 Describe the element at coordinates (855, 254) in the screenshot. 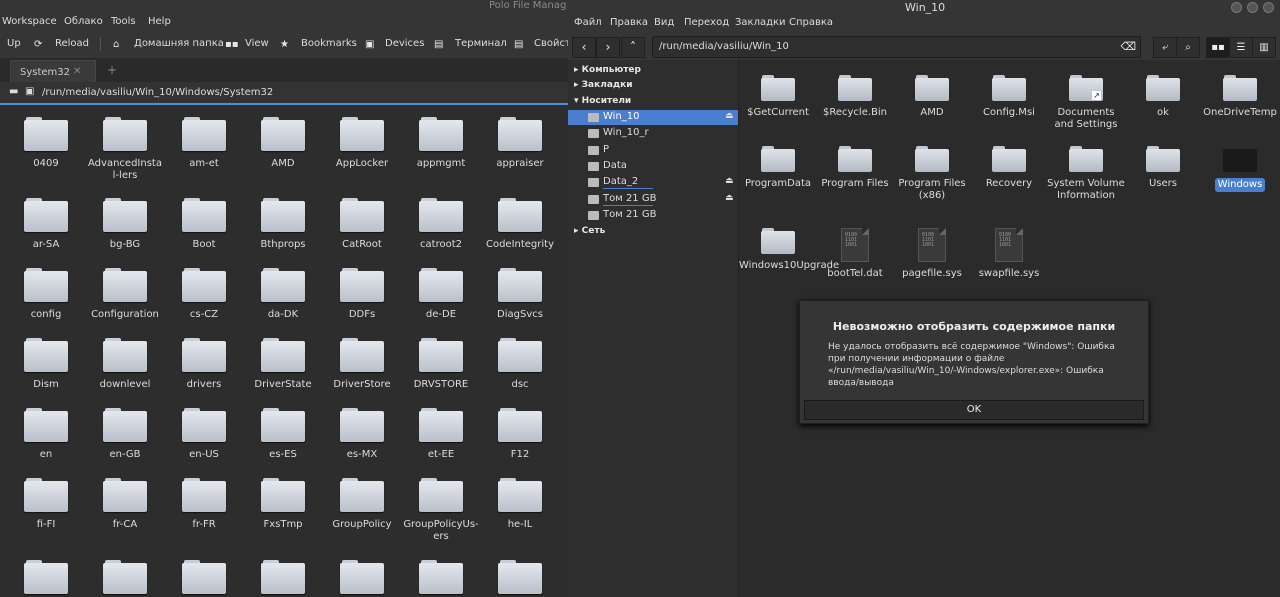

I see `file-item: 0100 1101 1001 bootTel.dat` at that location.